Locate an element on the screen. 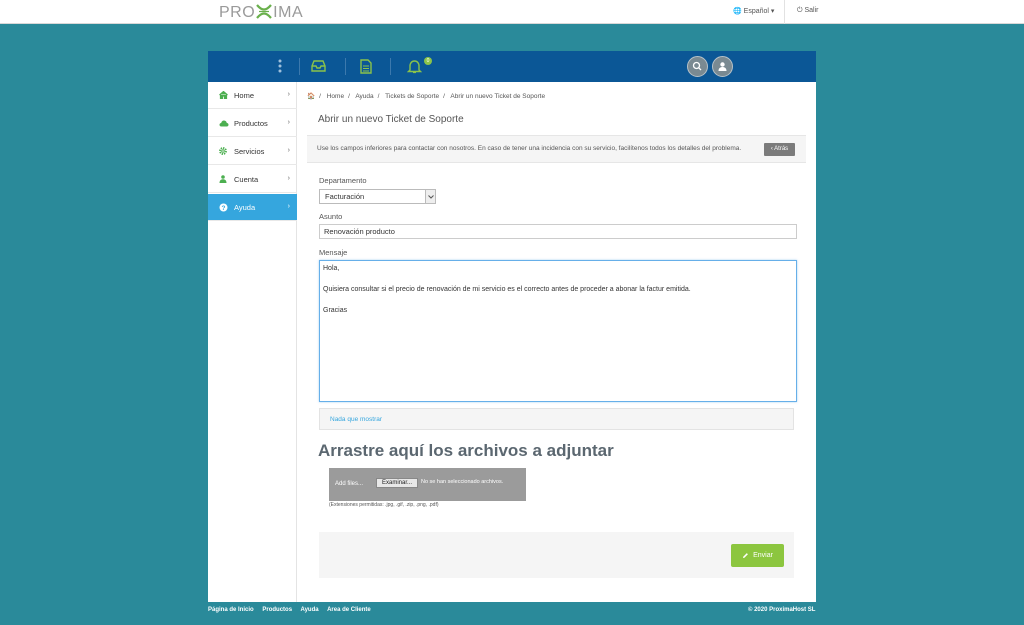 The height and width of the screenshot is (625, 1024). breadcrumb-item: Abrir un nuevo Ticket de Soporte is located at coordinates (498, 96).